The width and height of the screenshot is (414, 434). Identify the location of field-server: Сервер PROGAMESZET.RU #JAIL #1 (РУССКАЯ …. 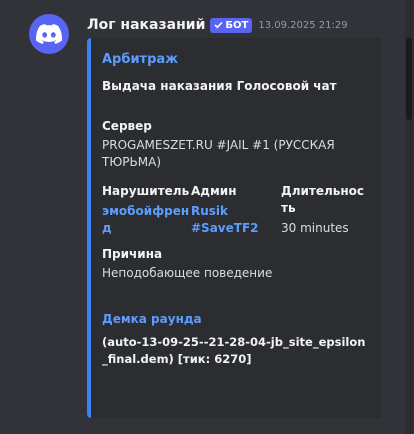
(236, 145).